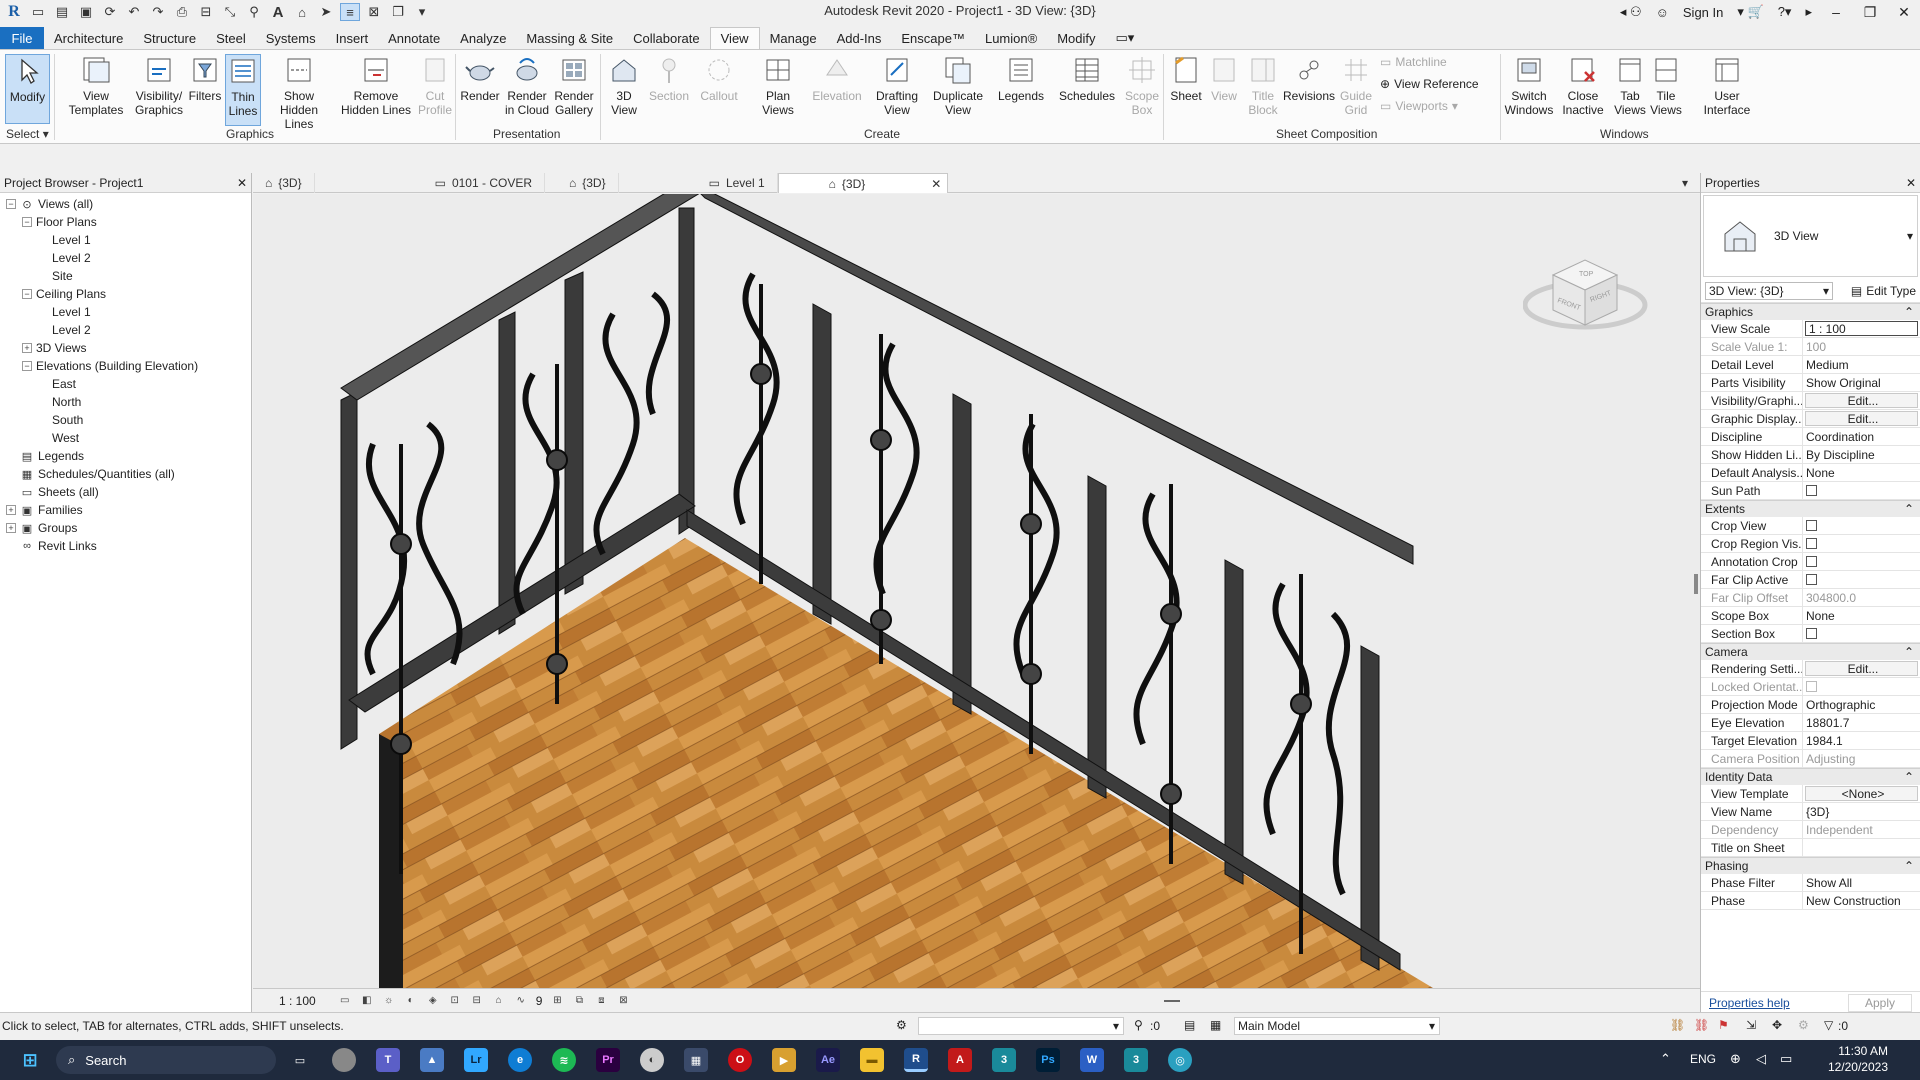 This screenshot has width=1920, height=1080. What do you see at coordinates (243, 90) in the screenshot?
I see `thin-lines-button: Thin Lines` at bounding box center [243, 90].